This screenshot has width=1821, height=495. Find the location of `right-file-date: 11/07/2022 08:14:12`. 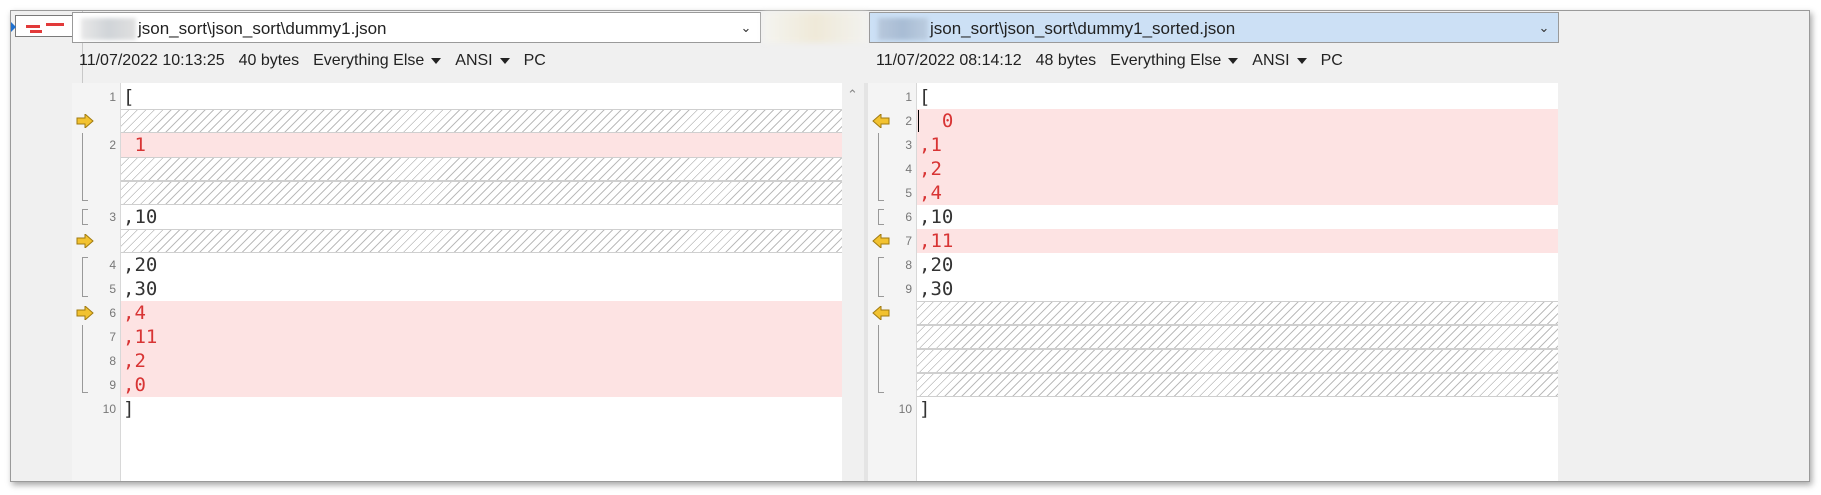

right-file-date: 11/07/2022 08:14:12 is located at coordinates (949, 60).